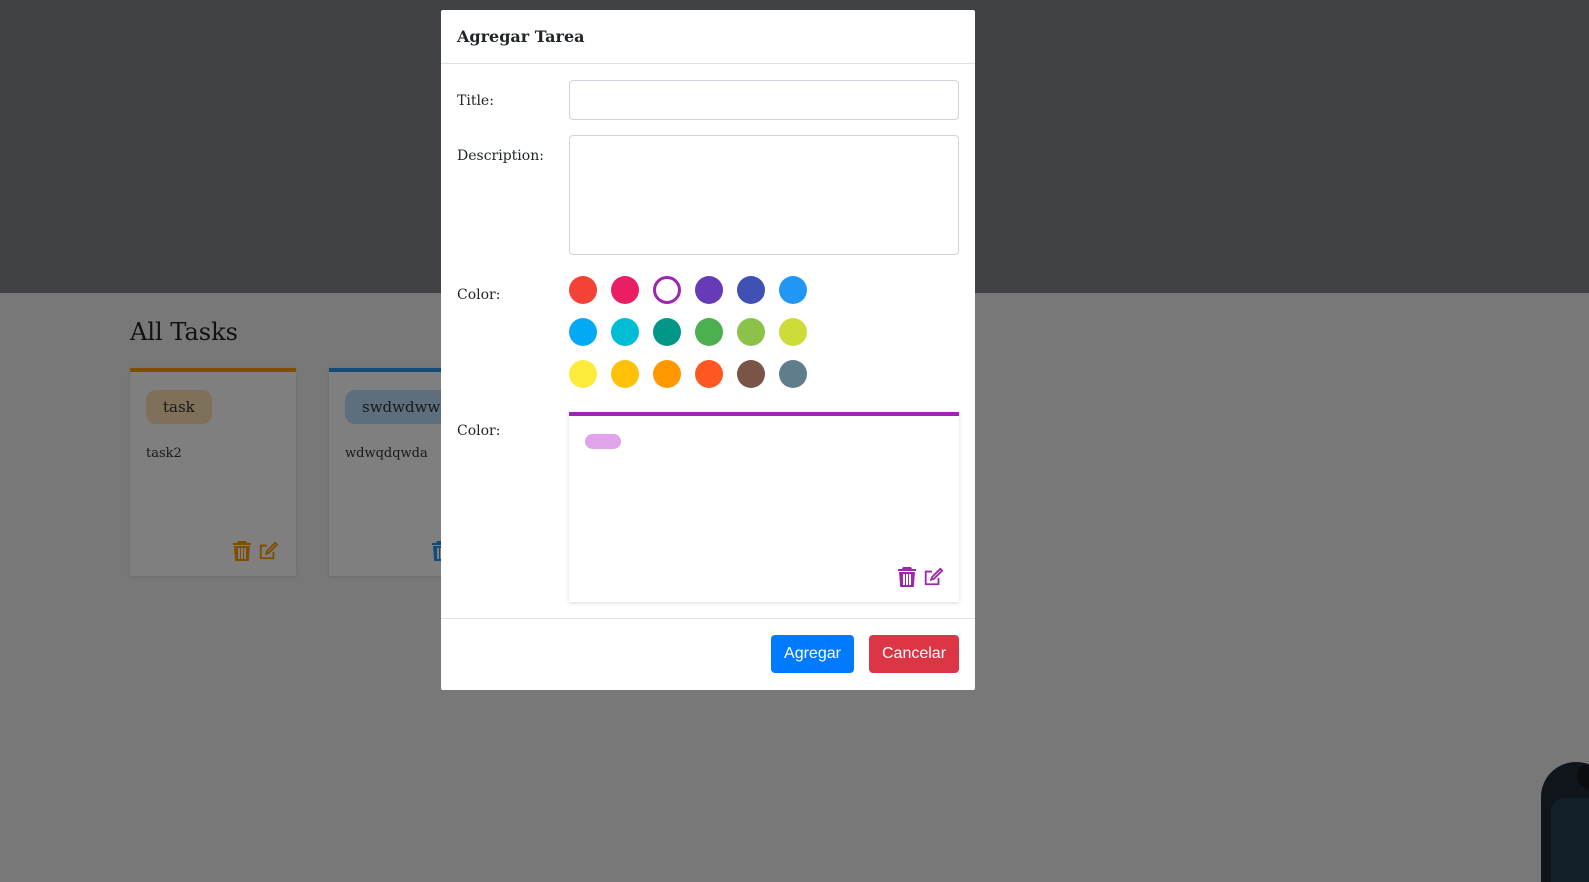 The image size is (1589, 882). What do you see at coordinates (933, 577) in the screenshot?
I see `edit-icon` at bounding box center [933, 577].